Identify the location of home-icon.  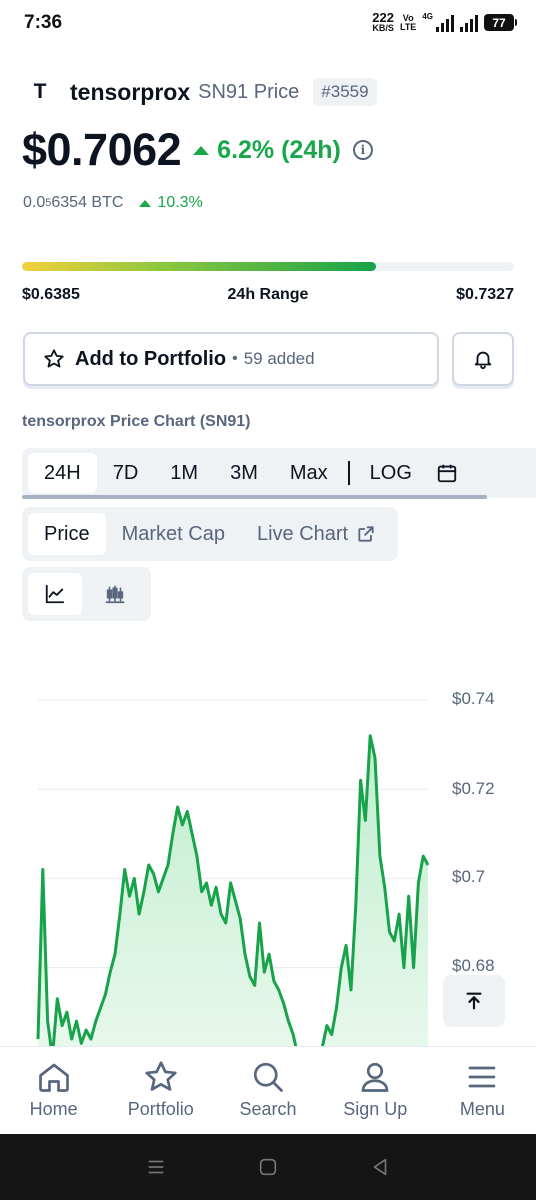
(53, 1077).